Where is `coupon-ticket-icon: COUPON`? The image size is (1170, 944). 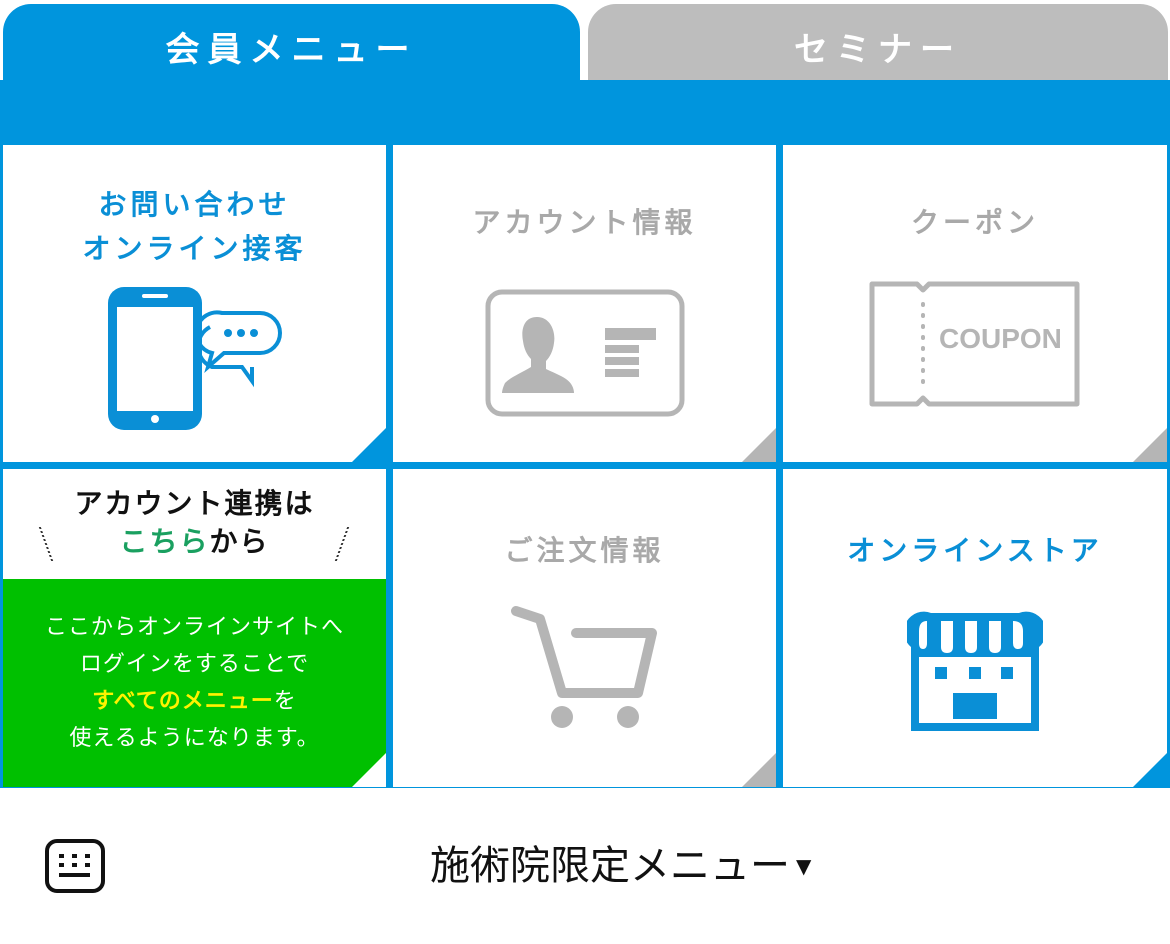 coupon-ticket-icon: COUPON is located at coordinates (975, 344).